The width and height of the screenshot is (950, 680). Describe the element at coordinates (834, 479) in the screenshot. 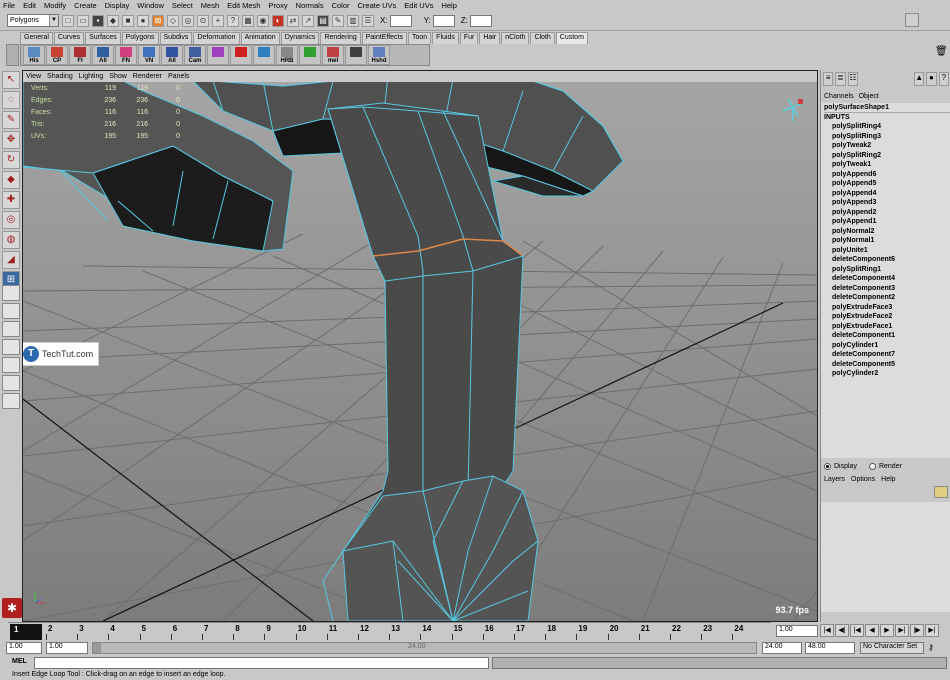

I see `layer-menu-item-0: Layers` at that location.